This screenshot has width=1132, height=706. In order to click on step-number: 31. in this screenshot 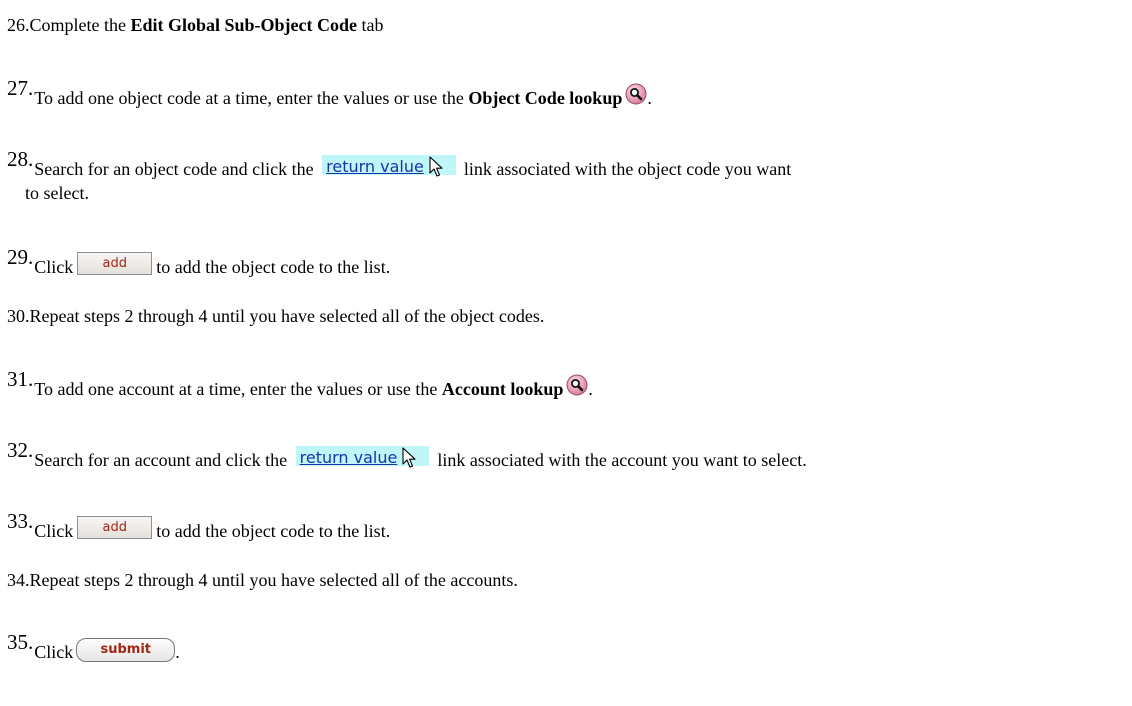, I will do `click(20, 379)`.